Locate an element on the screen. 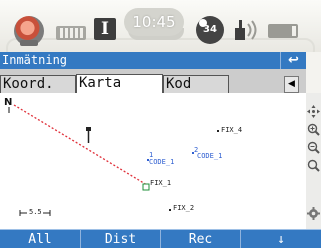 The height and width of the screenshot is (248, 321). label-fix-4: FIX_4 is located at coordinates (232, 130).